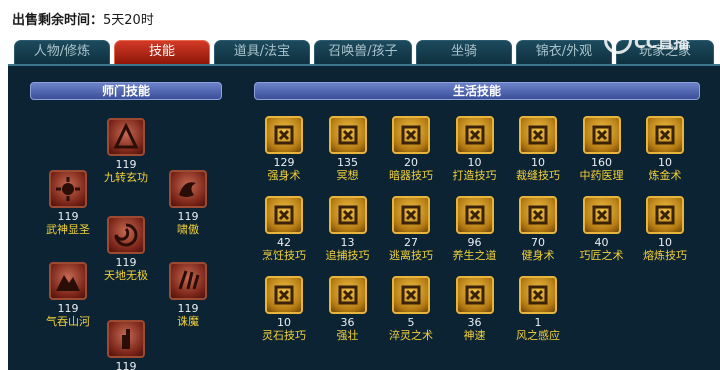 This screenshot has width=720, height=370. What do you see at coordinates (284, 215) in the screenshot?
I see `pot-icon` at bounding box center [284, 215].